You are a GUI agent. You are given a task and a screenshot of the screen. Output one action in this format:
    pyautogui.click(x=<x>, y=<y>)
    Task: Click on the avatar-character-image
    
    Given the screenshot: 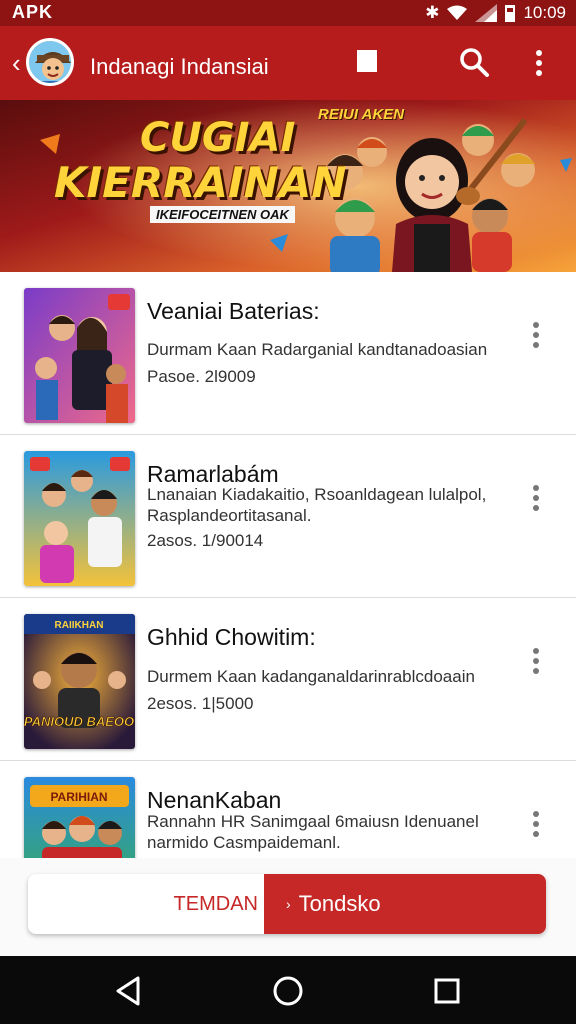 What is the action you would take?
    pyautogui.click(x=50, y=62)
    